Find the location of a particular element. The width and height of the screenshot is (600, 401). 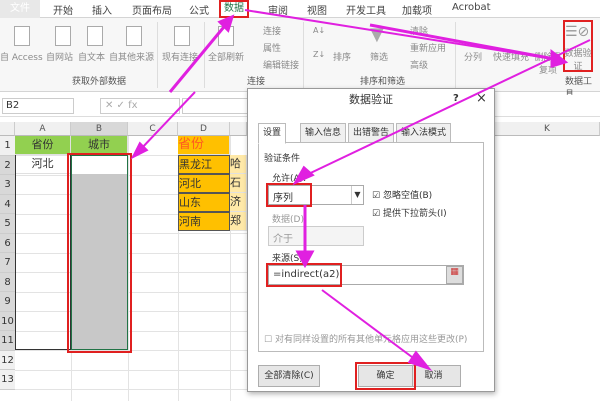

arrow-to-ok is located at coordinates (371, 326).